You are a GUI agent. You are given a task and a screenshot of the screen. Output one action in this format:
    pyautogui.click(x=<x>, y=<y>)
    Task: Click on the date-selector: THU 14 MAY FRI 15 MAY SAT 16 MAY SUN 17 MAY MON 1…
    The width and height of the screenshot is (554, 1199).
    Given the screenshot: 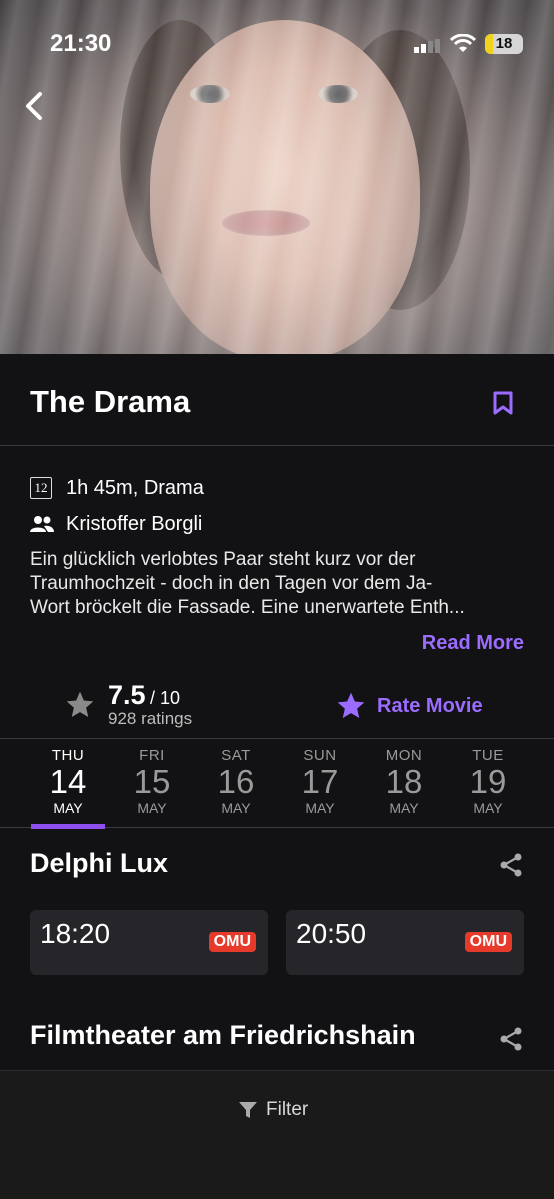 What is the action you would take?
    pyautogui.click(x=277, y=783)
    